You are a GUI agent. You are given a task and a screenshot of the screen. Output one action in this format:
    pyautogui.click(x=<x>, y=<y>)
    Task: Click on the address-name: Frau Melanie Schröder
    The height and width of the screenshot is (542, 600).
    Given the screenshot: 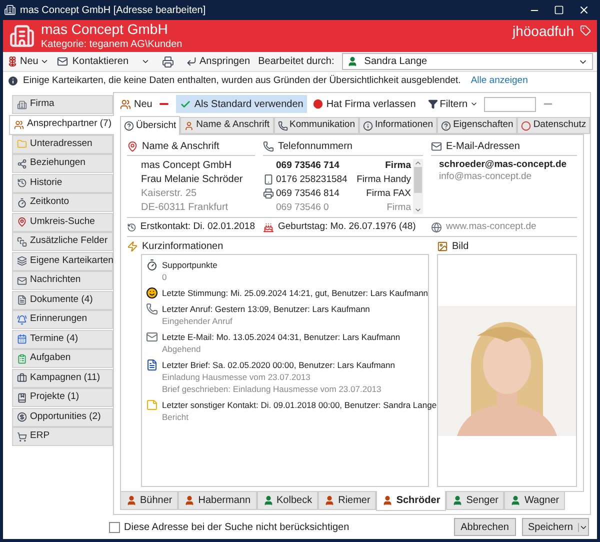 What is the action you would take?
    pyautogui.click(x=192, y=179)
    